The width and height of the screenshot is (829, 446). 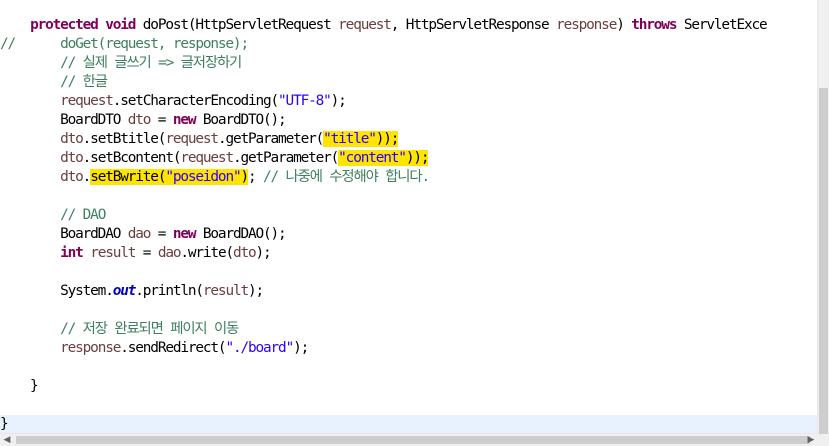 I want to click on code-line: request.setCharacterEncoding("UTF-8");, so click(x=173, y=101).